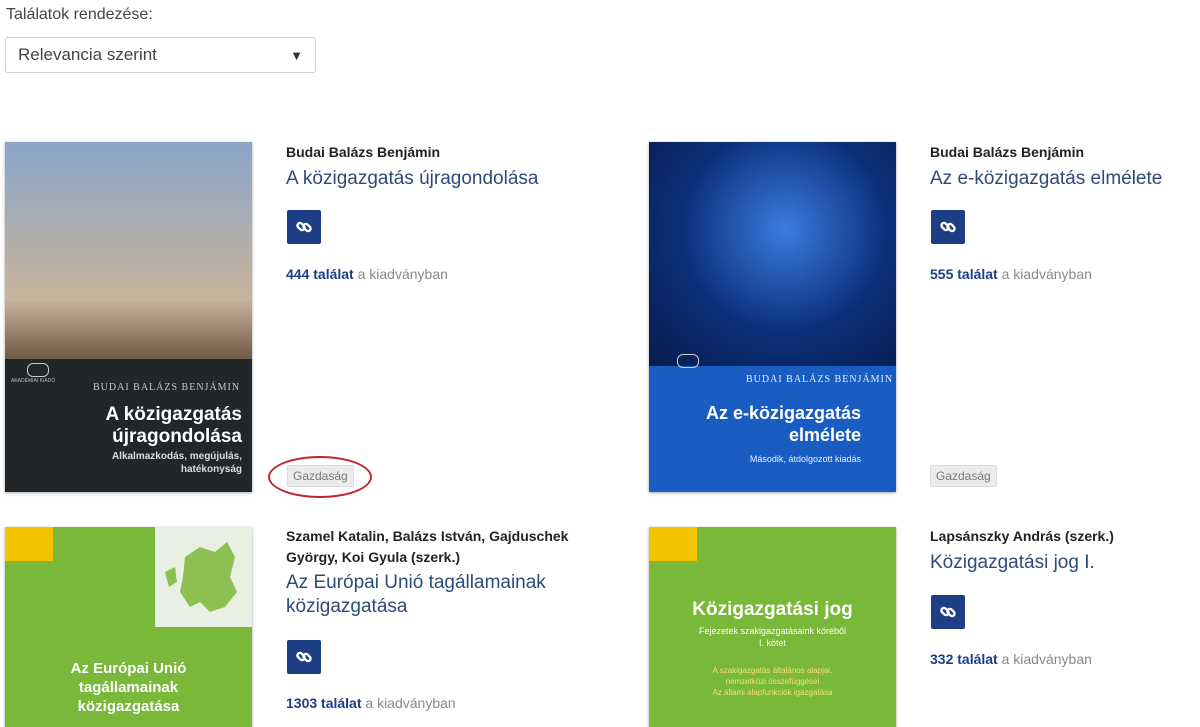 Image resolution: width=1200 pixels, height=727 pixels. I want to click on result-hits: 1303 találat a kiadványban, so click(371, 703).